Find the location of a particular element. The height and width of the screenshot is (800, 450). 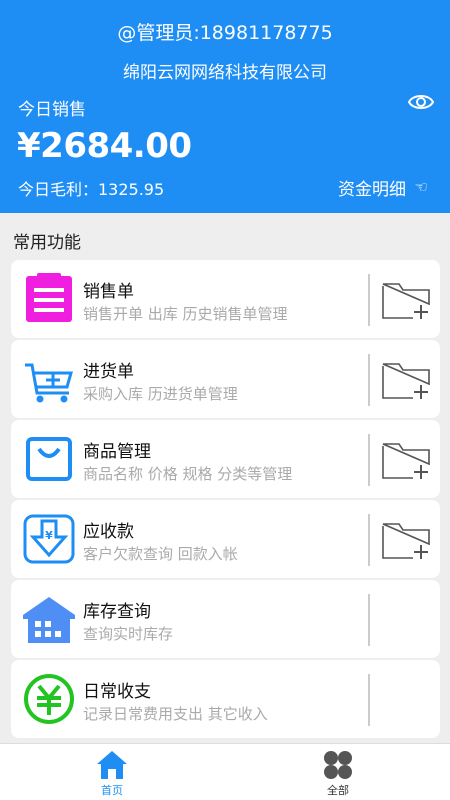

cart-icon is located at coordinates (49, 383).